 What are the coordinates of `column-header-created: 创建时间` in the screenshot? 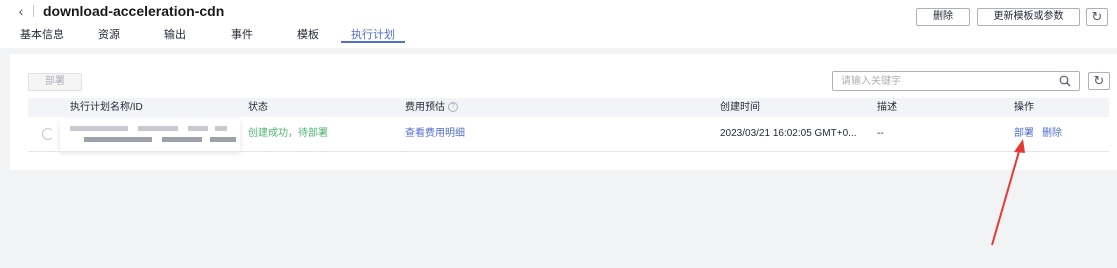 It's located at (740, 107).